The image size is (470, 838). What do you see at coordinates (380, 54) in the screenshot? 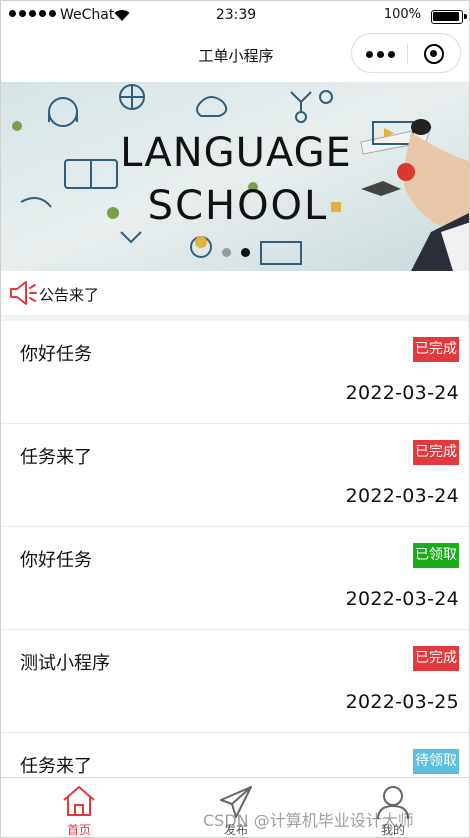
I see `more-menu-icon` at bounding box center [380, 54].